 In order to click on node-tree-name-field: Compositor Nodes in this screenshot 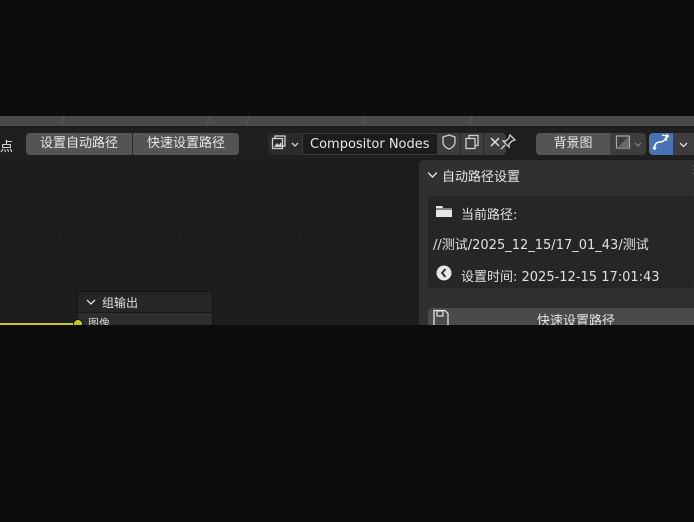, I will do `click(370, 144)`.